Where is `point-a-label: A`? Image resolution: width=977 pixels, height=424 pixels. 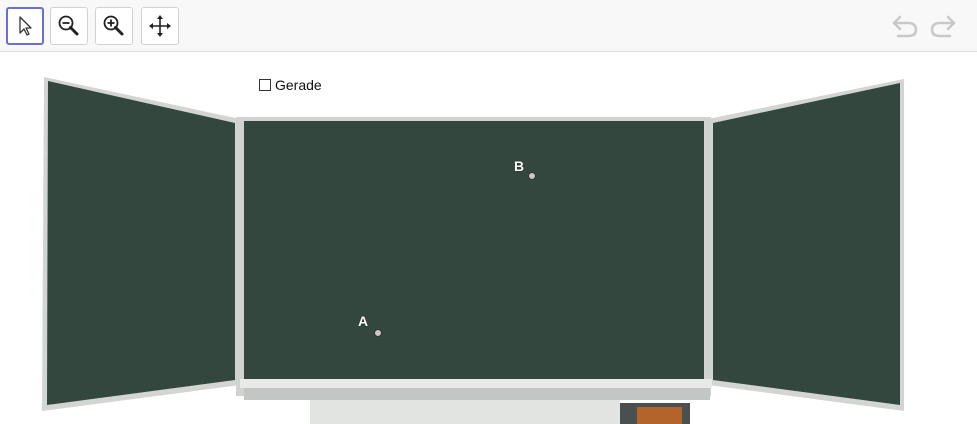
point-a-label: A is located at coordinates (363, 321).